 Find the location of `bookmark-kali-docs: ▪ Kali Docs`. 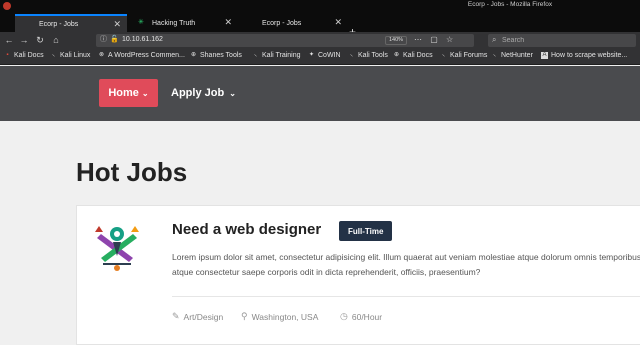

bookmark-kali-docs: ▪ Kali Docs is located at coordinates (24, 55).